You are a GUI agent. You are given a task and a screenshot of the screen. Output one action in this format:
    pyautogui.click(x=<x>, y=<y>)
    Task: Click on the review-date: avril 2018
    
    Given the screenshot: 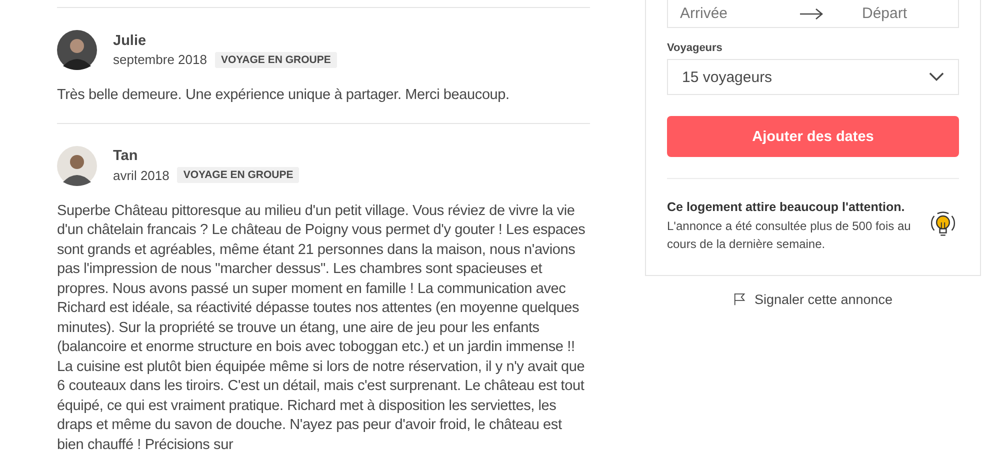 What is the action you would take?
    pyautogui.click(x=141, y=175)
    